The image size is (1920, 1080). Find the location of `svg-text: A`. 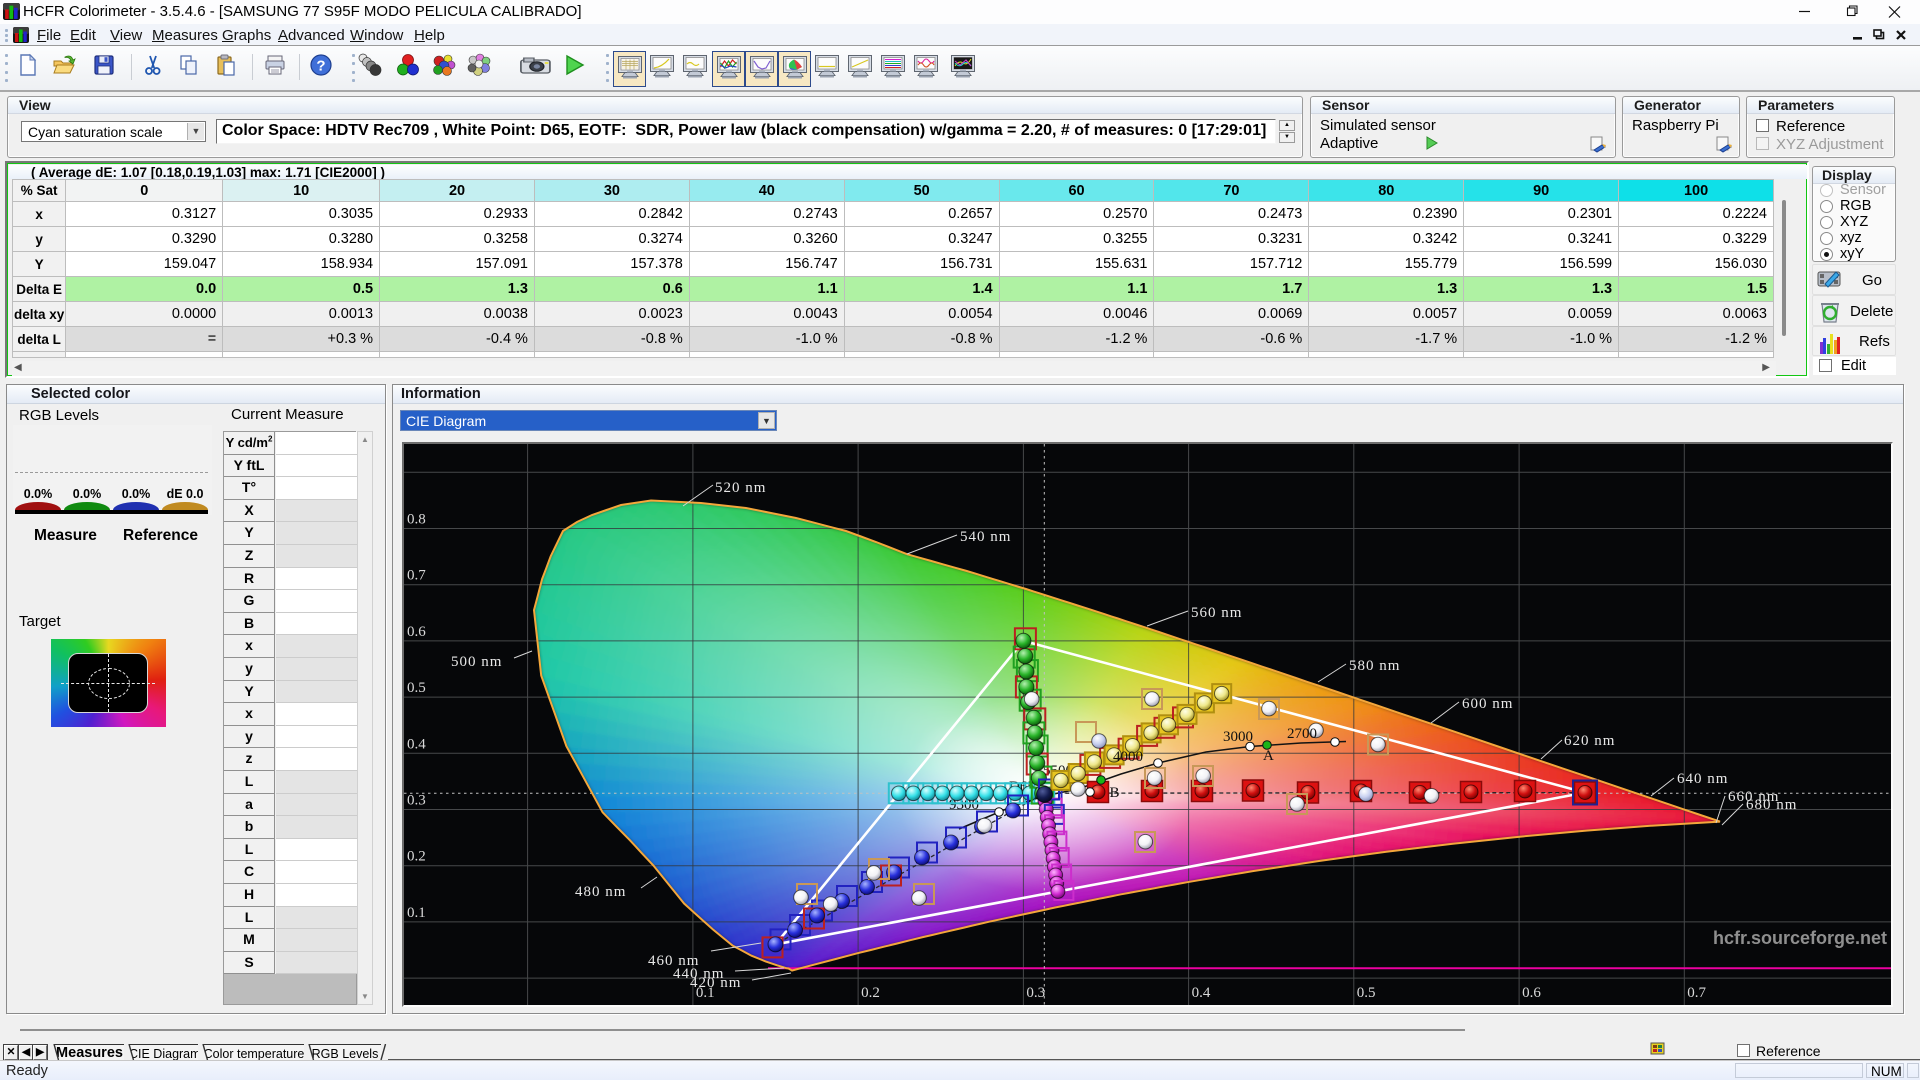

svg-text: A is located at coordinates (1268, 756).